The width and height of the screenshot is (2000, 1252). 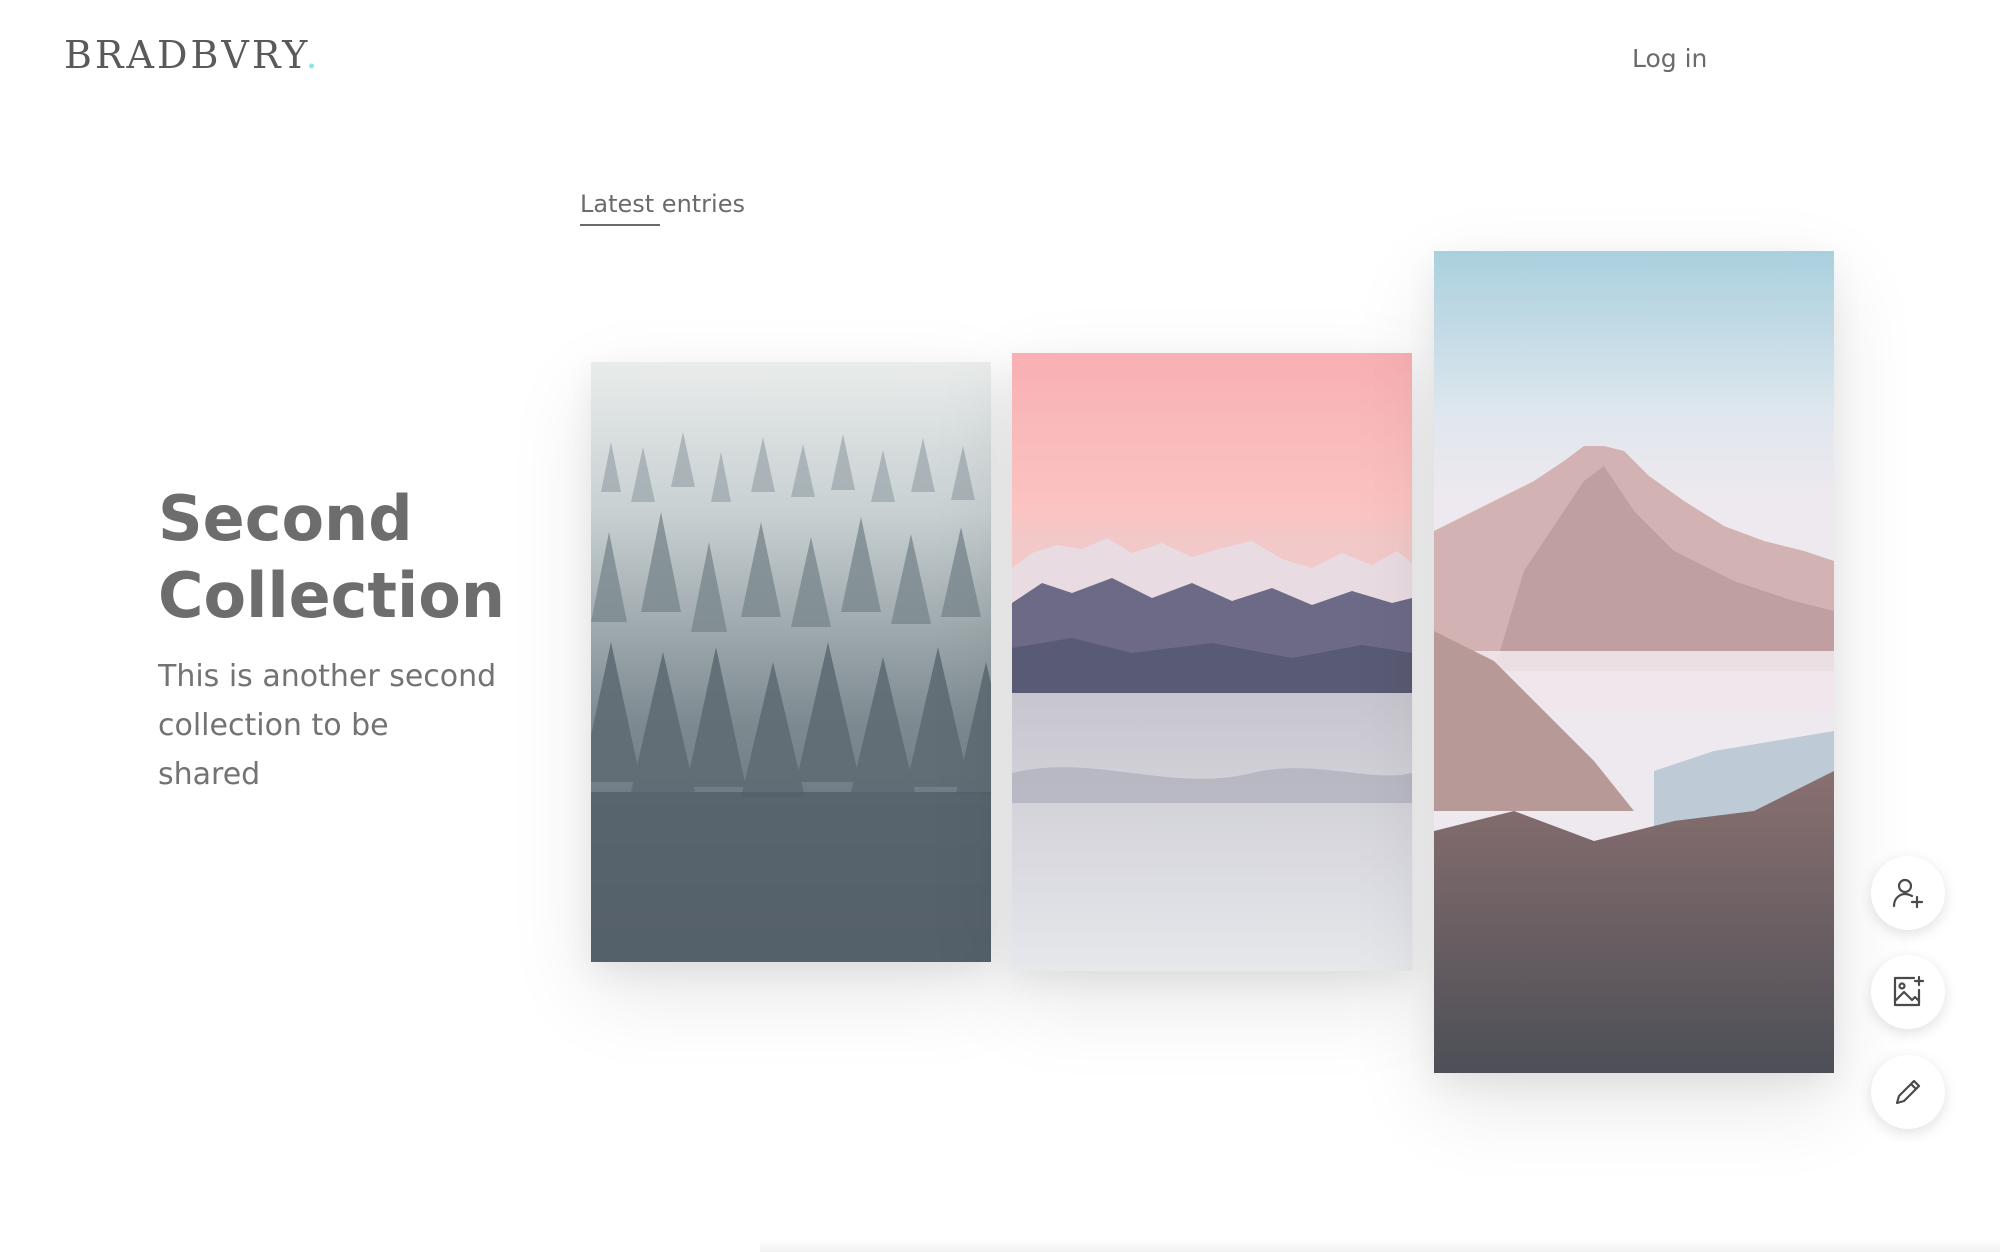 I want to click on pencil-icon, so click(x=1908, y=1092).